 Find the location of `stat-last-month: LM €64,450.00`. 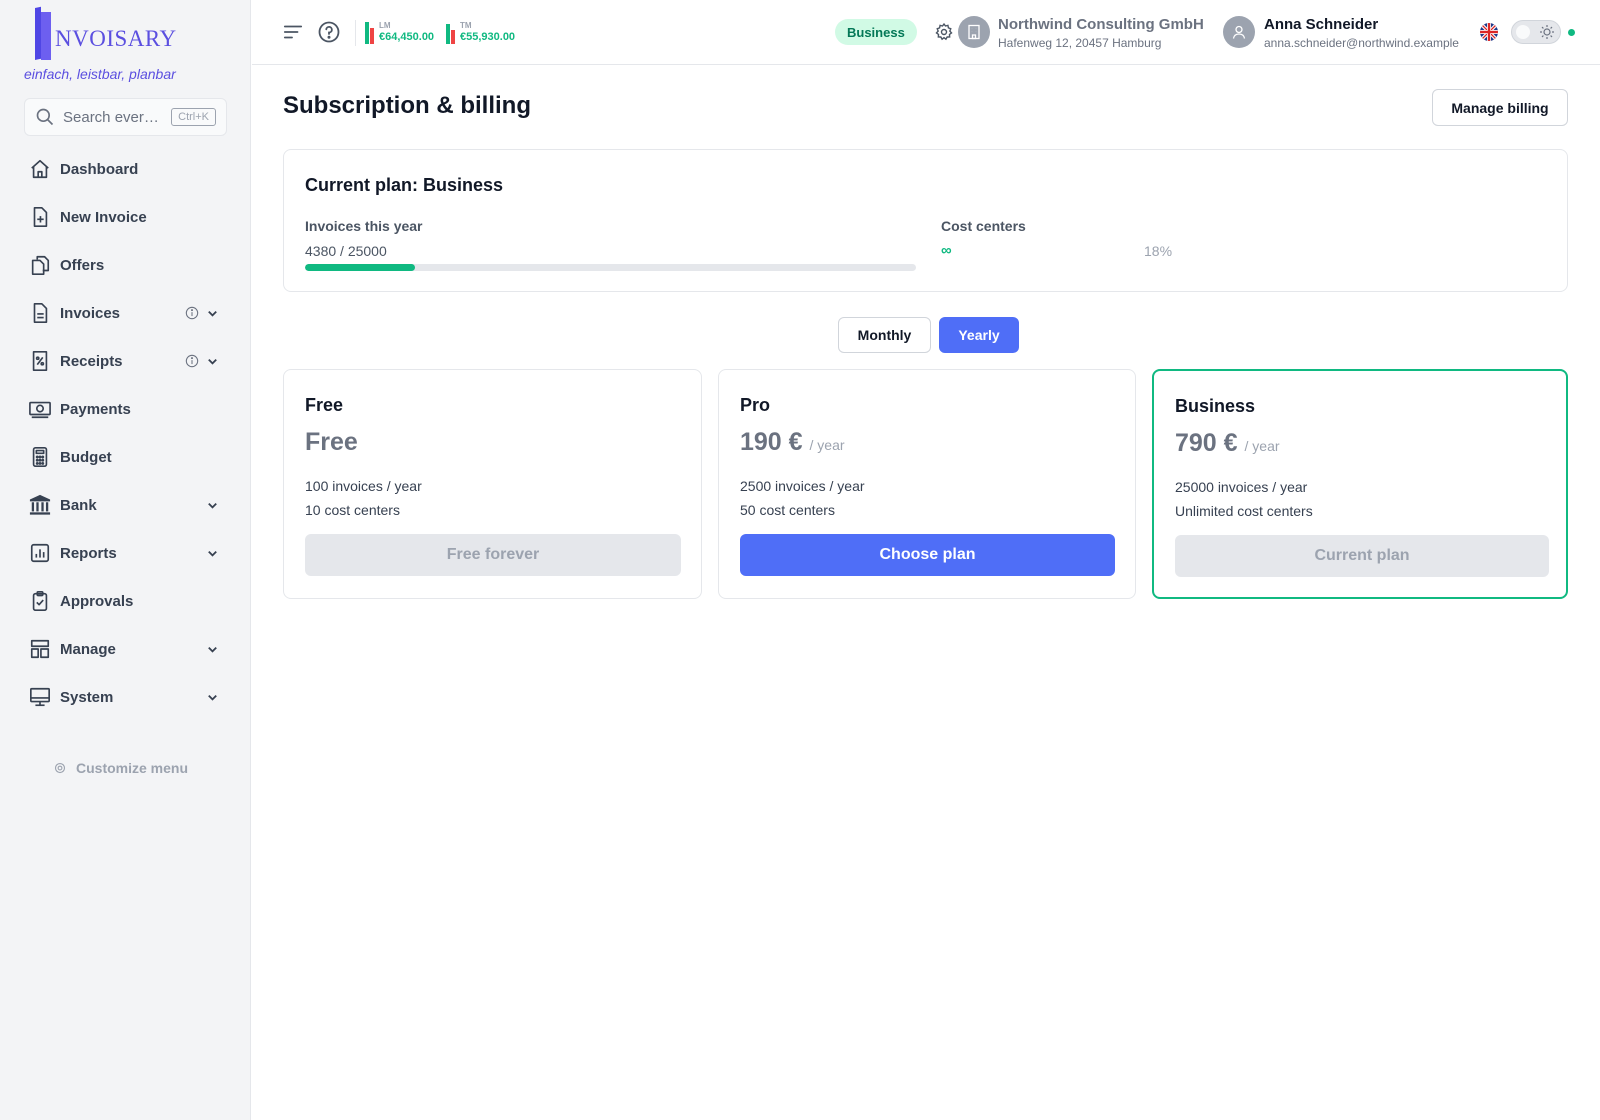

stat-last-month: LM €64,450.00 is located at coordinates (399, 32).